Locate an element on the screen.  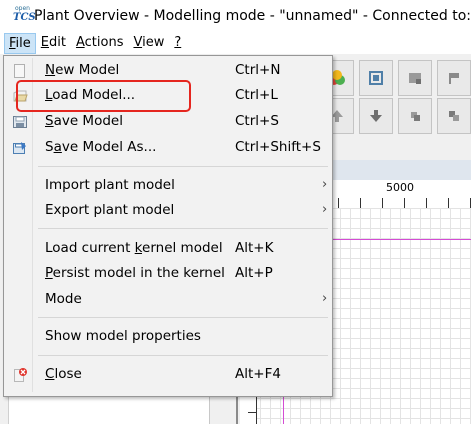
window-icon is located at coordinates (376, 78).